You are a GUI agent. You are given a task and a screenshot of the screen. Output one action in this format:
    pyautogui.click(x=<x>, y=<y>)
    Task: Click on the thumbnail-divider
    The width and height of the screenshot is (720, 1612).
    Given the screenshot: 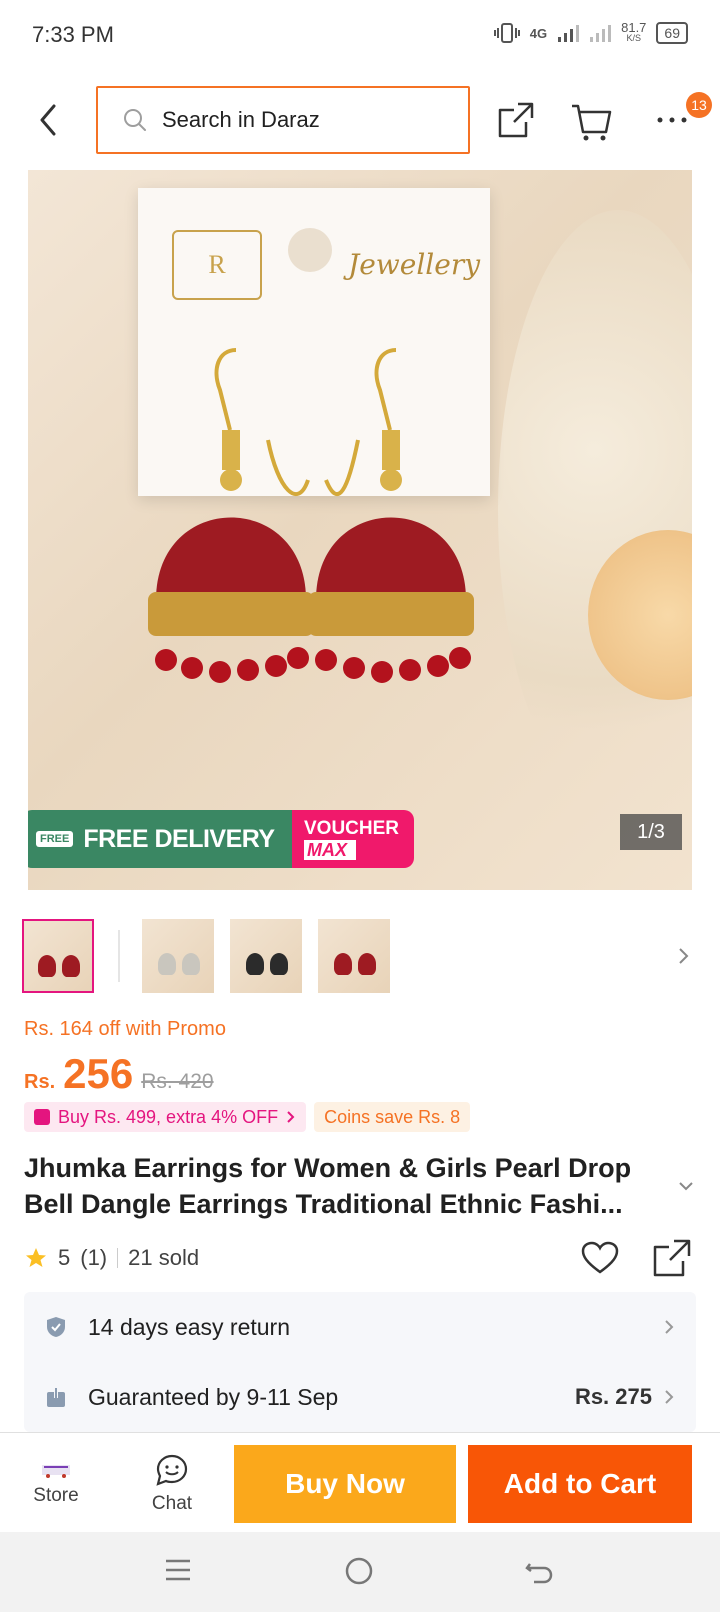 What is the action you would take?
    pyautogui.click(x=119, y=956)
    